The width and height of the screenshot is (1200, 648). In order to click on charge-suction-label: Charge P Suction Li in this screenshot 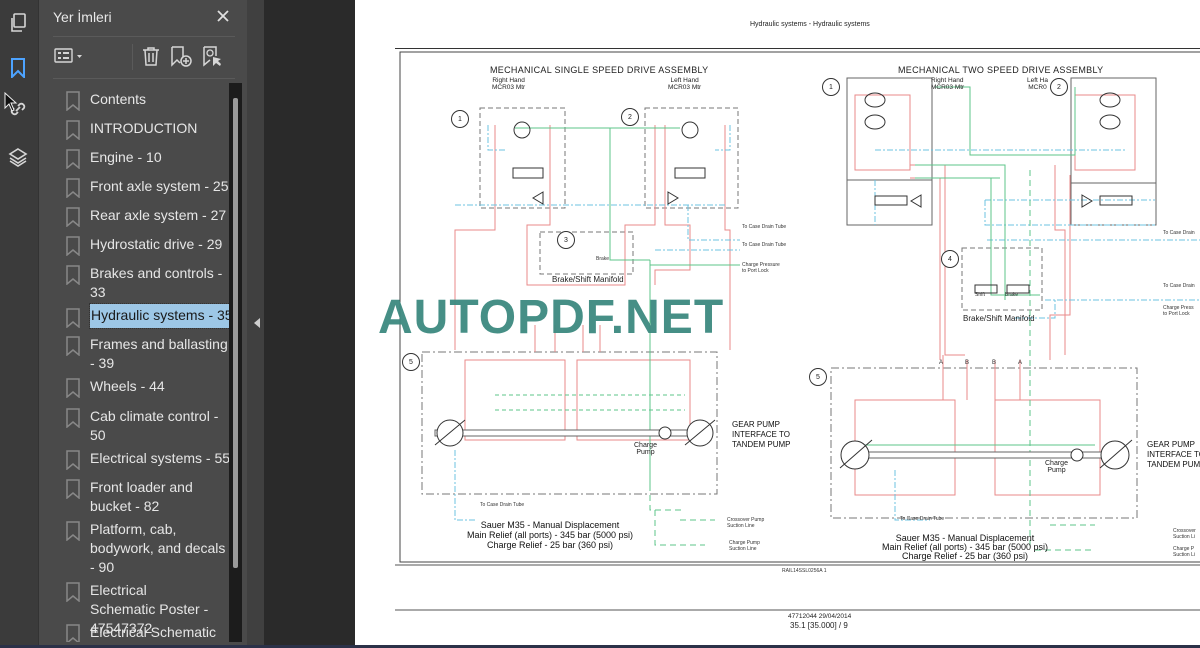, I will do `click(1184, 552)`.